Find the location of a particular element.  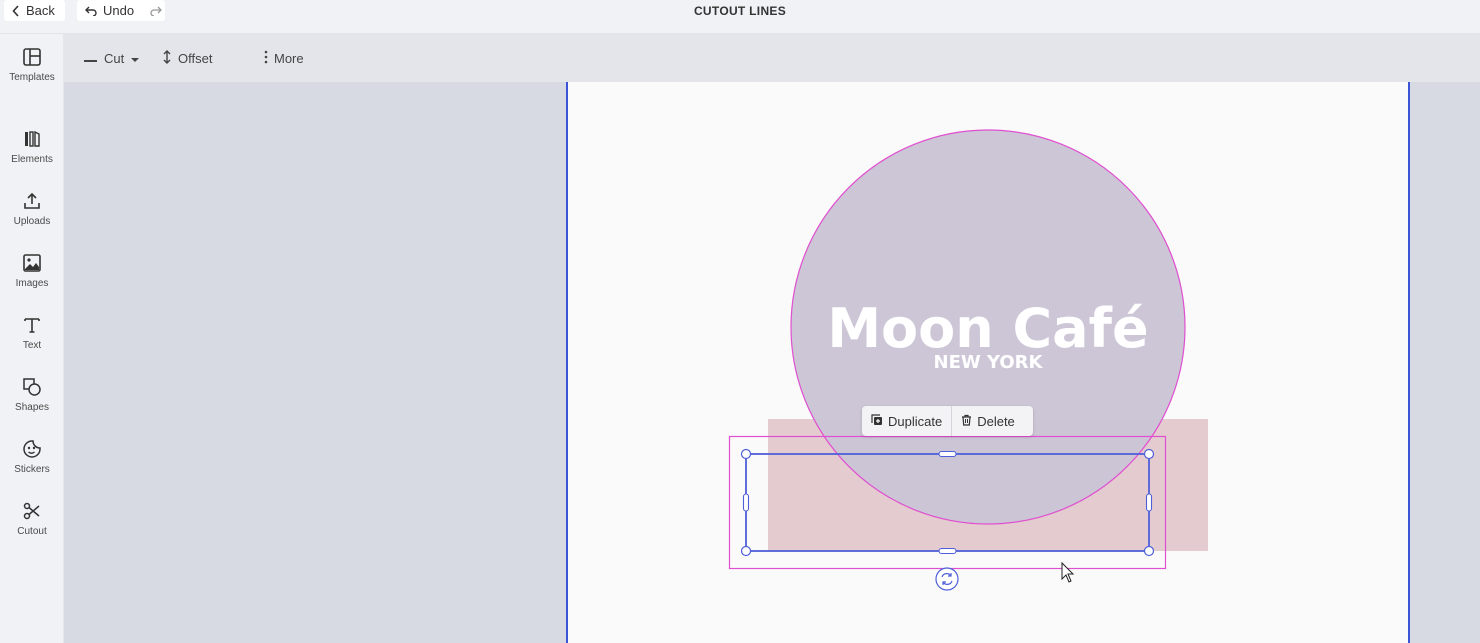

more-button: More is located at coordinates (284, 58).